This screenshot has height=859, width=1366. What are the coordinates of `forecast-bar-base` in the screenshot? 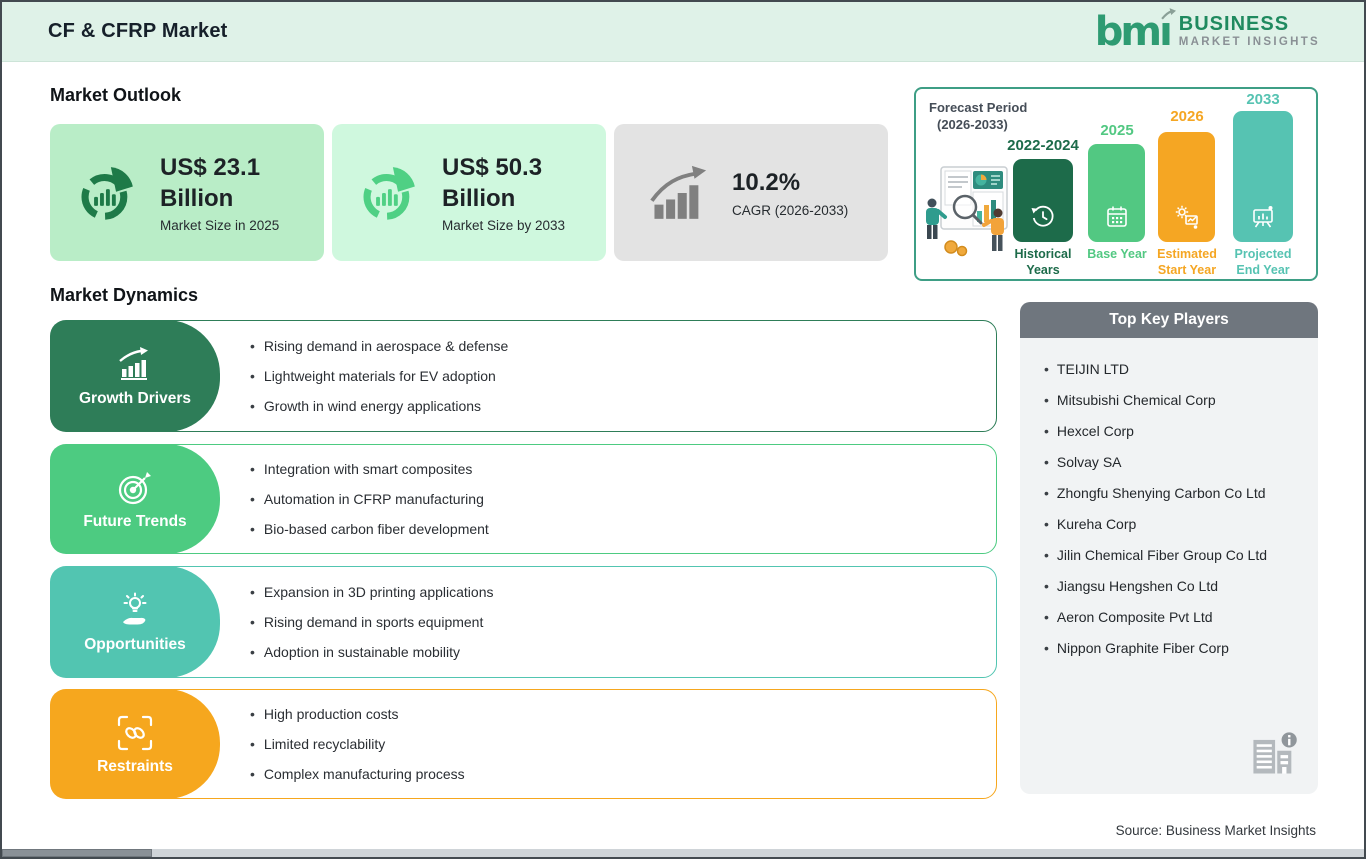 It's located at (1116, 193).